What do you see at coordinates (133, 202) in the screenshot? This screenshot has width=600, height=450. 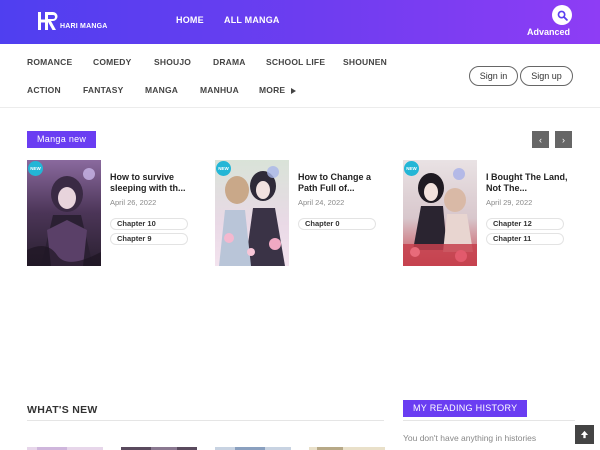 I see `manga-date: April 26, 2022` at bounding box center [133, 202].